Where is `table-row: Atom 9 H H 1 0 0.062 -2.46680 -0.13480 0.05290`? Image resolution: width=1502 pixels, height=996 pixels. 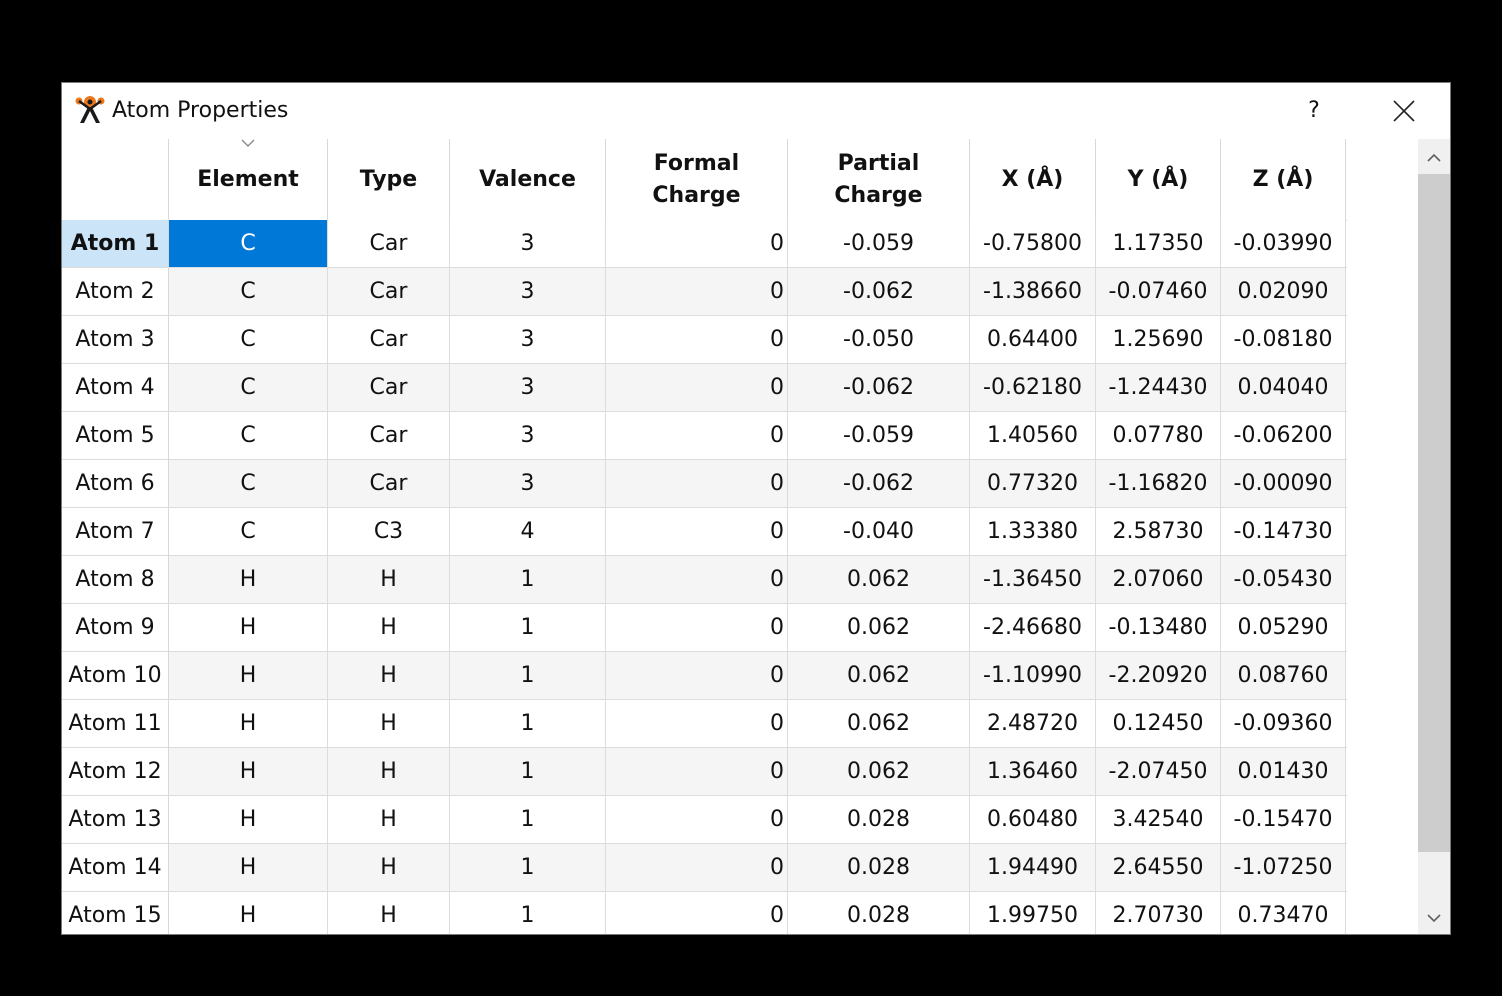 table-row: Atom 9 H H 1 0 0.062 -2.46680 -0.13480 0.05290 is located at coordinates (704, 628).